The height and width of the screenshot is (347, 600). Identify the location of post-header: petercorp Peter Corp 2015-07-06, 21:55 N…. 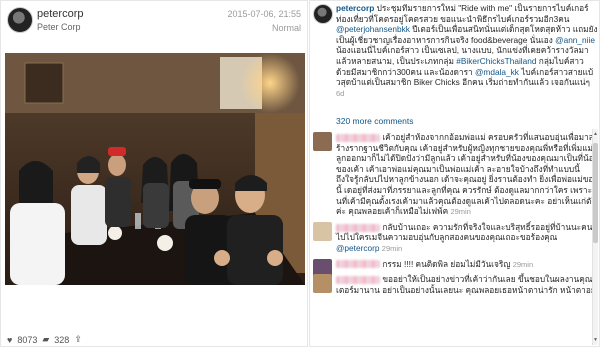
(154, 21).